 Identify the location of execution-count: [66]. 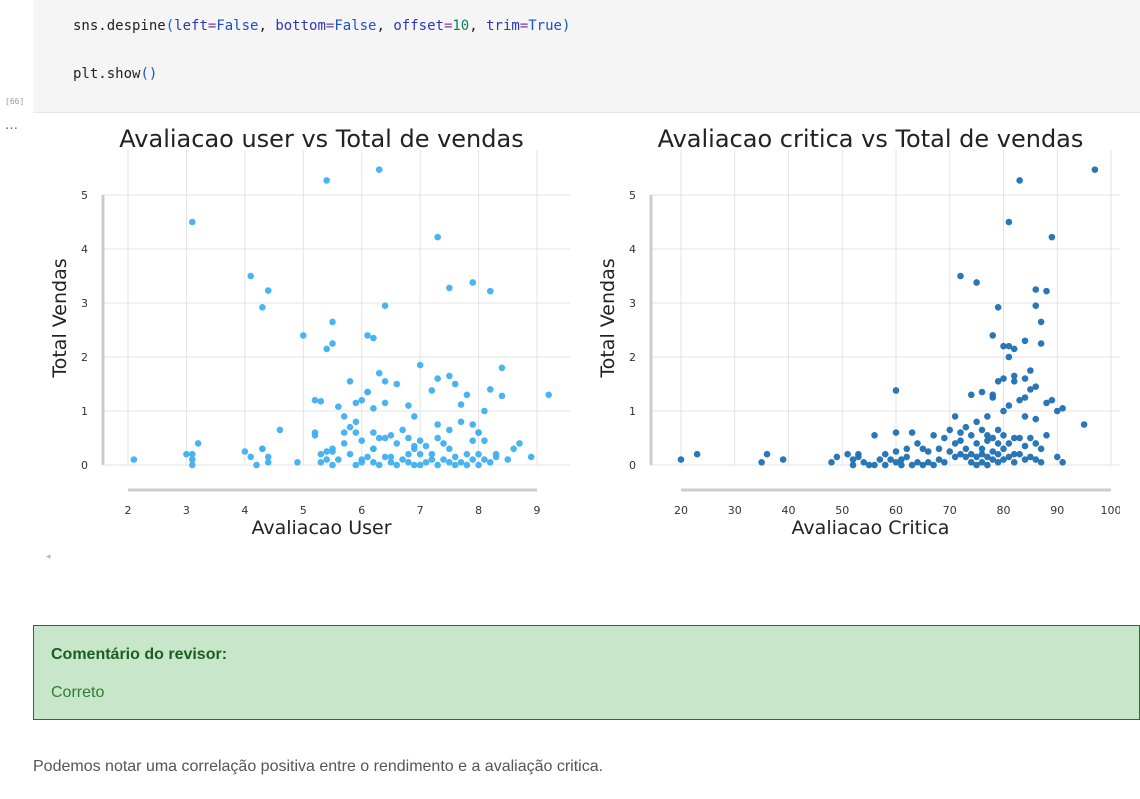
(15, 101).